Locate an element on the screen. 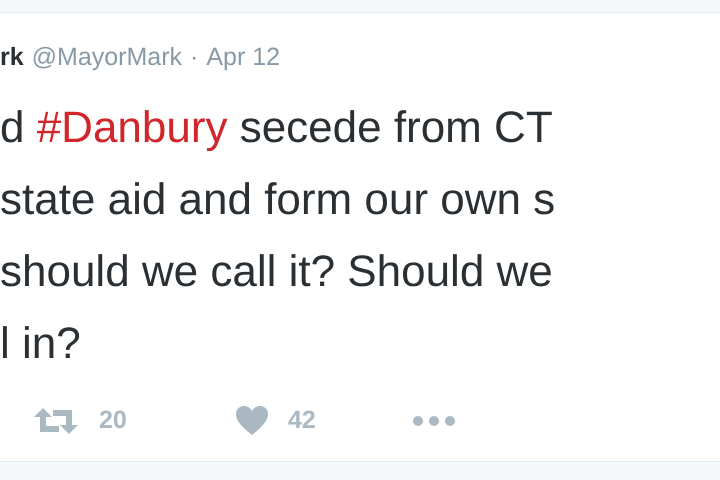 The image size is (720, 480). action-count: 42 is located at coordinates (302, 420).